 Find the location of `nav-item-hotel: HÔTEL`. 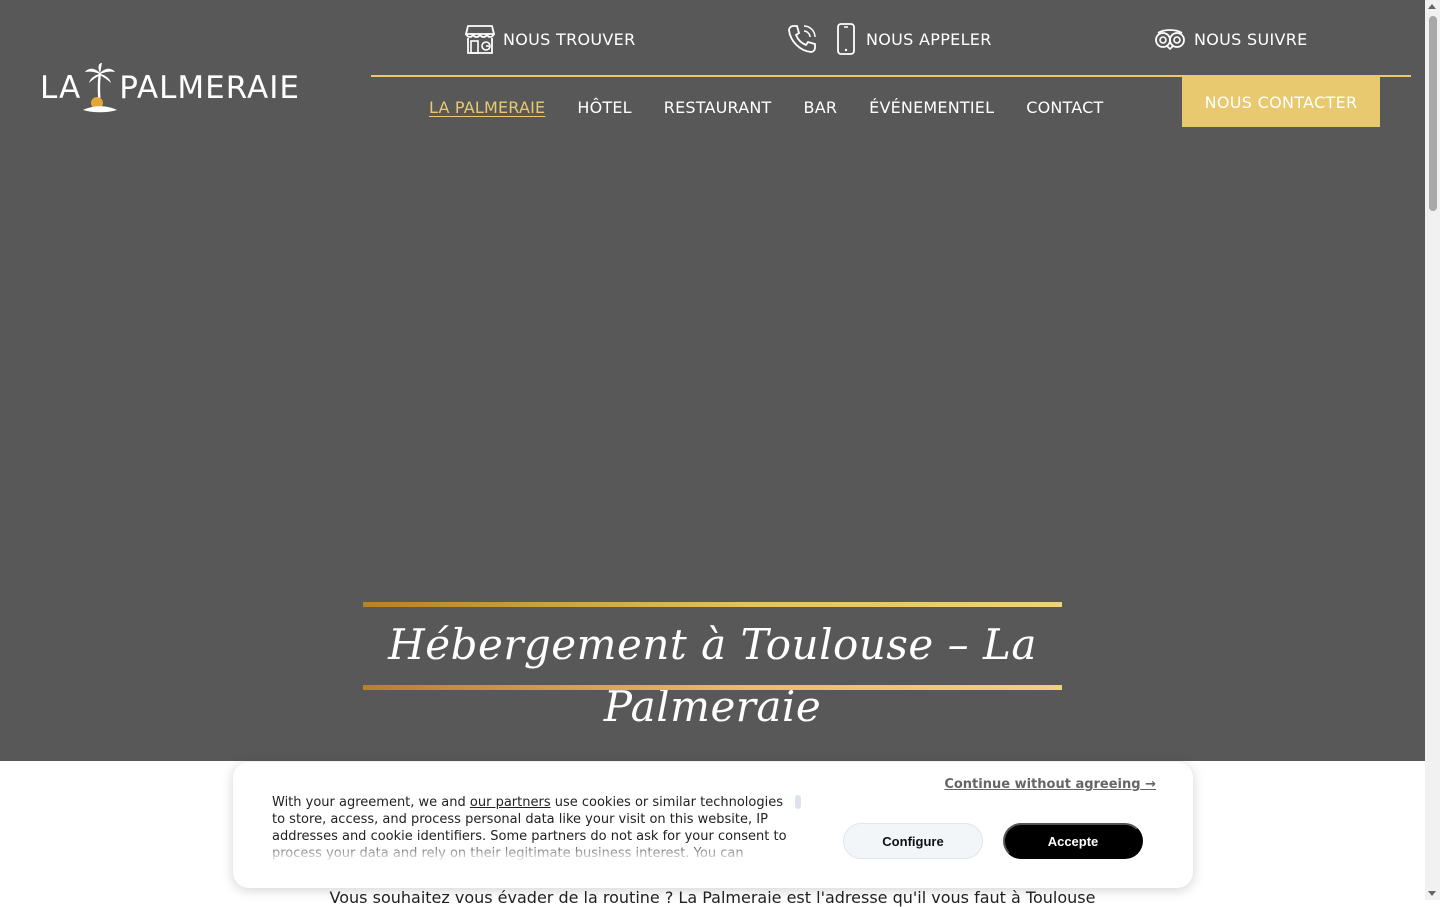

nav-item-hotel: HÔTEL is located at coordinates (604, 107).